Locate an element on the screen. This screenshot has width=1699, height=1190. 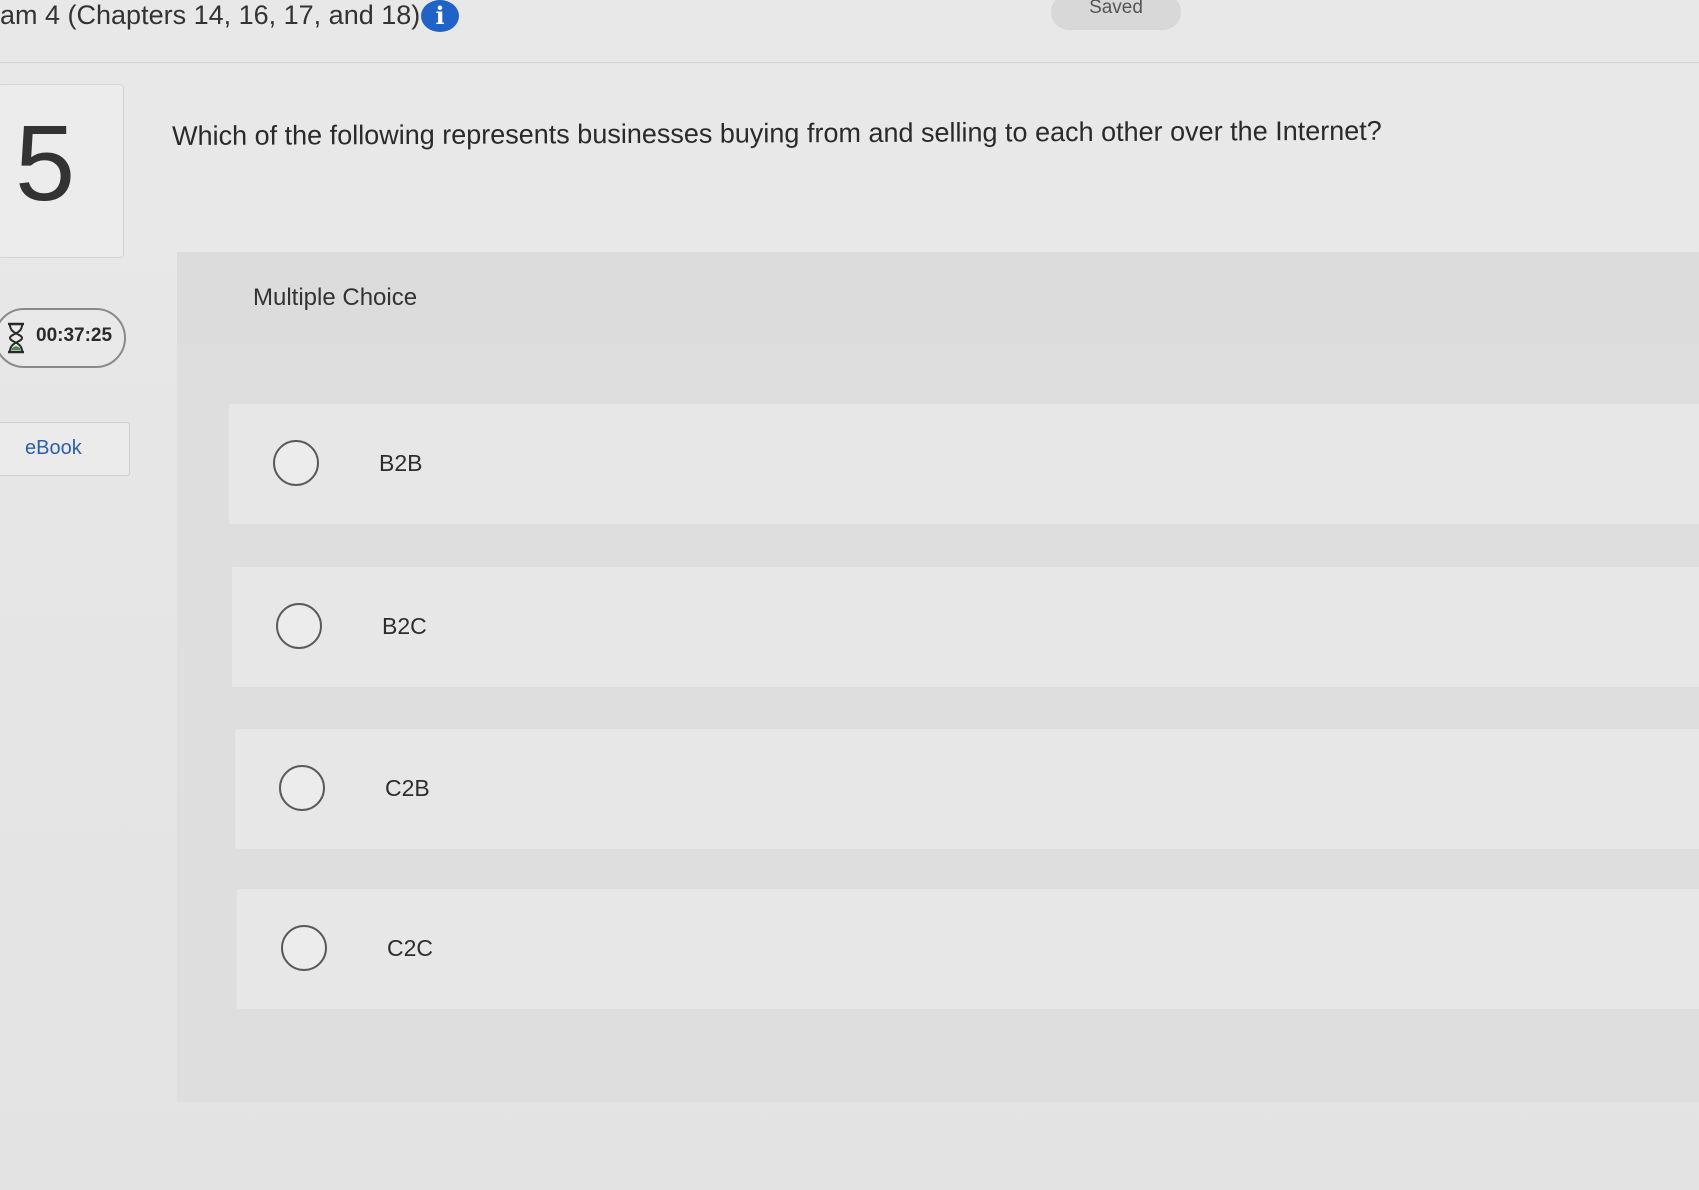
answer-option: B2C is located at coordinates (965, 627).